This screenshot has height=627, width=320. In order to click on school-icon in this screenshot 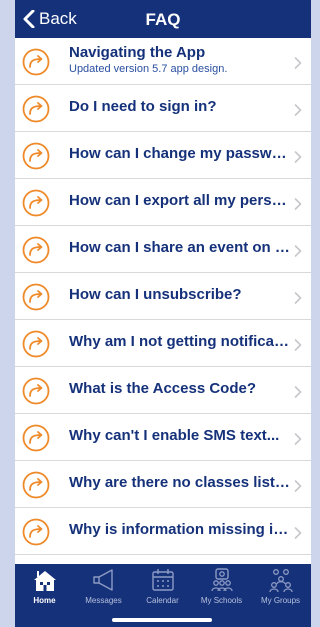, I will do `click(44, 581)`.